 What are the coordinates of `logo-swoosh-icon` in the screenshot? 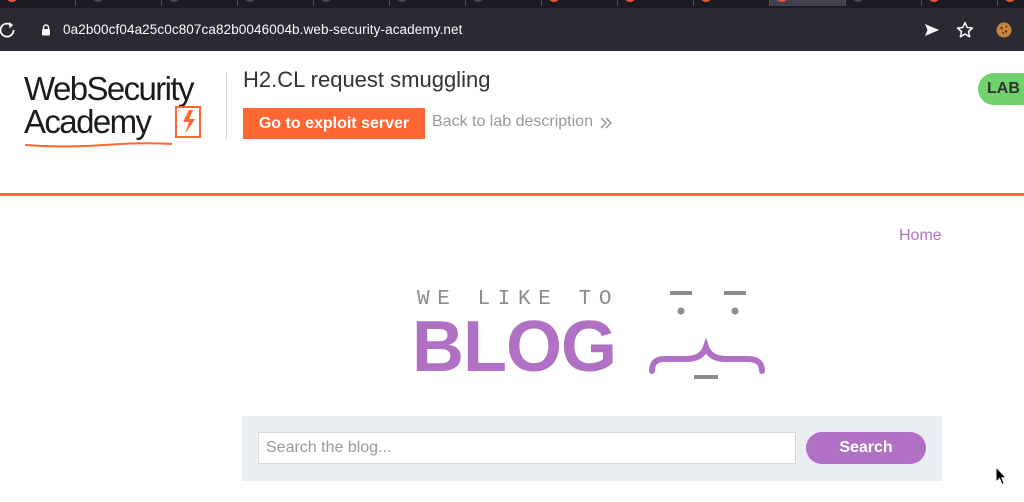 It's located at (98, 145).